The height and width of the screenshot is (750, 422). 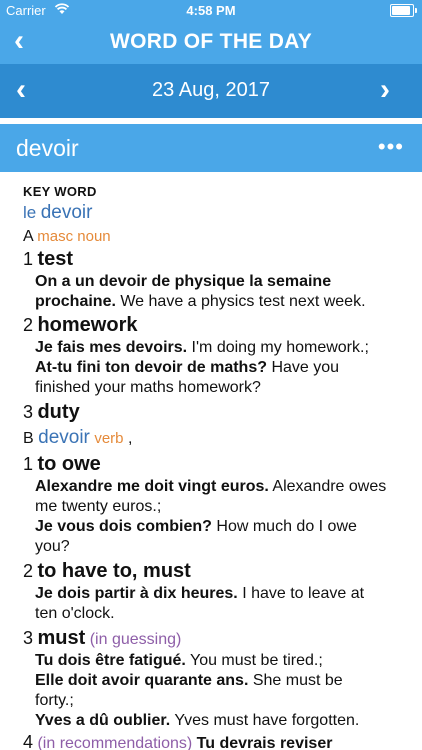 I want to click on section-letter: A, so click(x=28, y=236).